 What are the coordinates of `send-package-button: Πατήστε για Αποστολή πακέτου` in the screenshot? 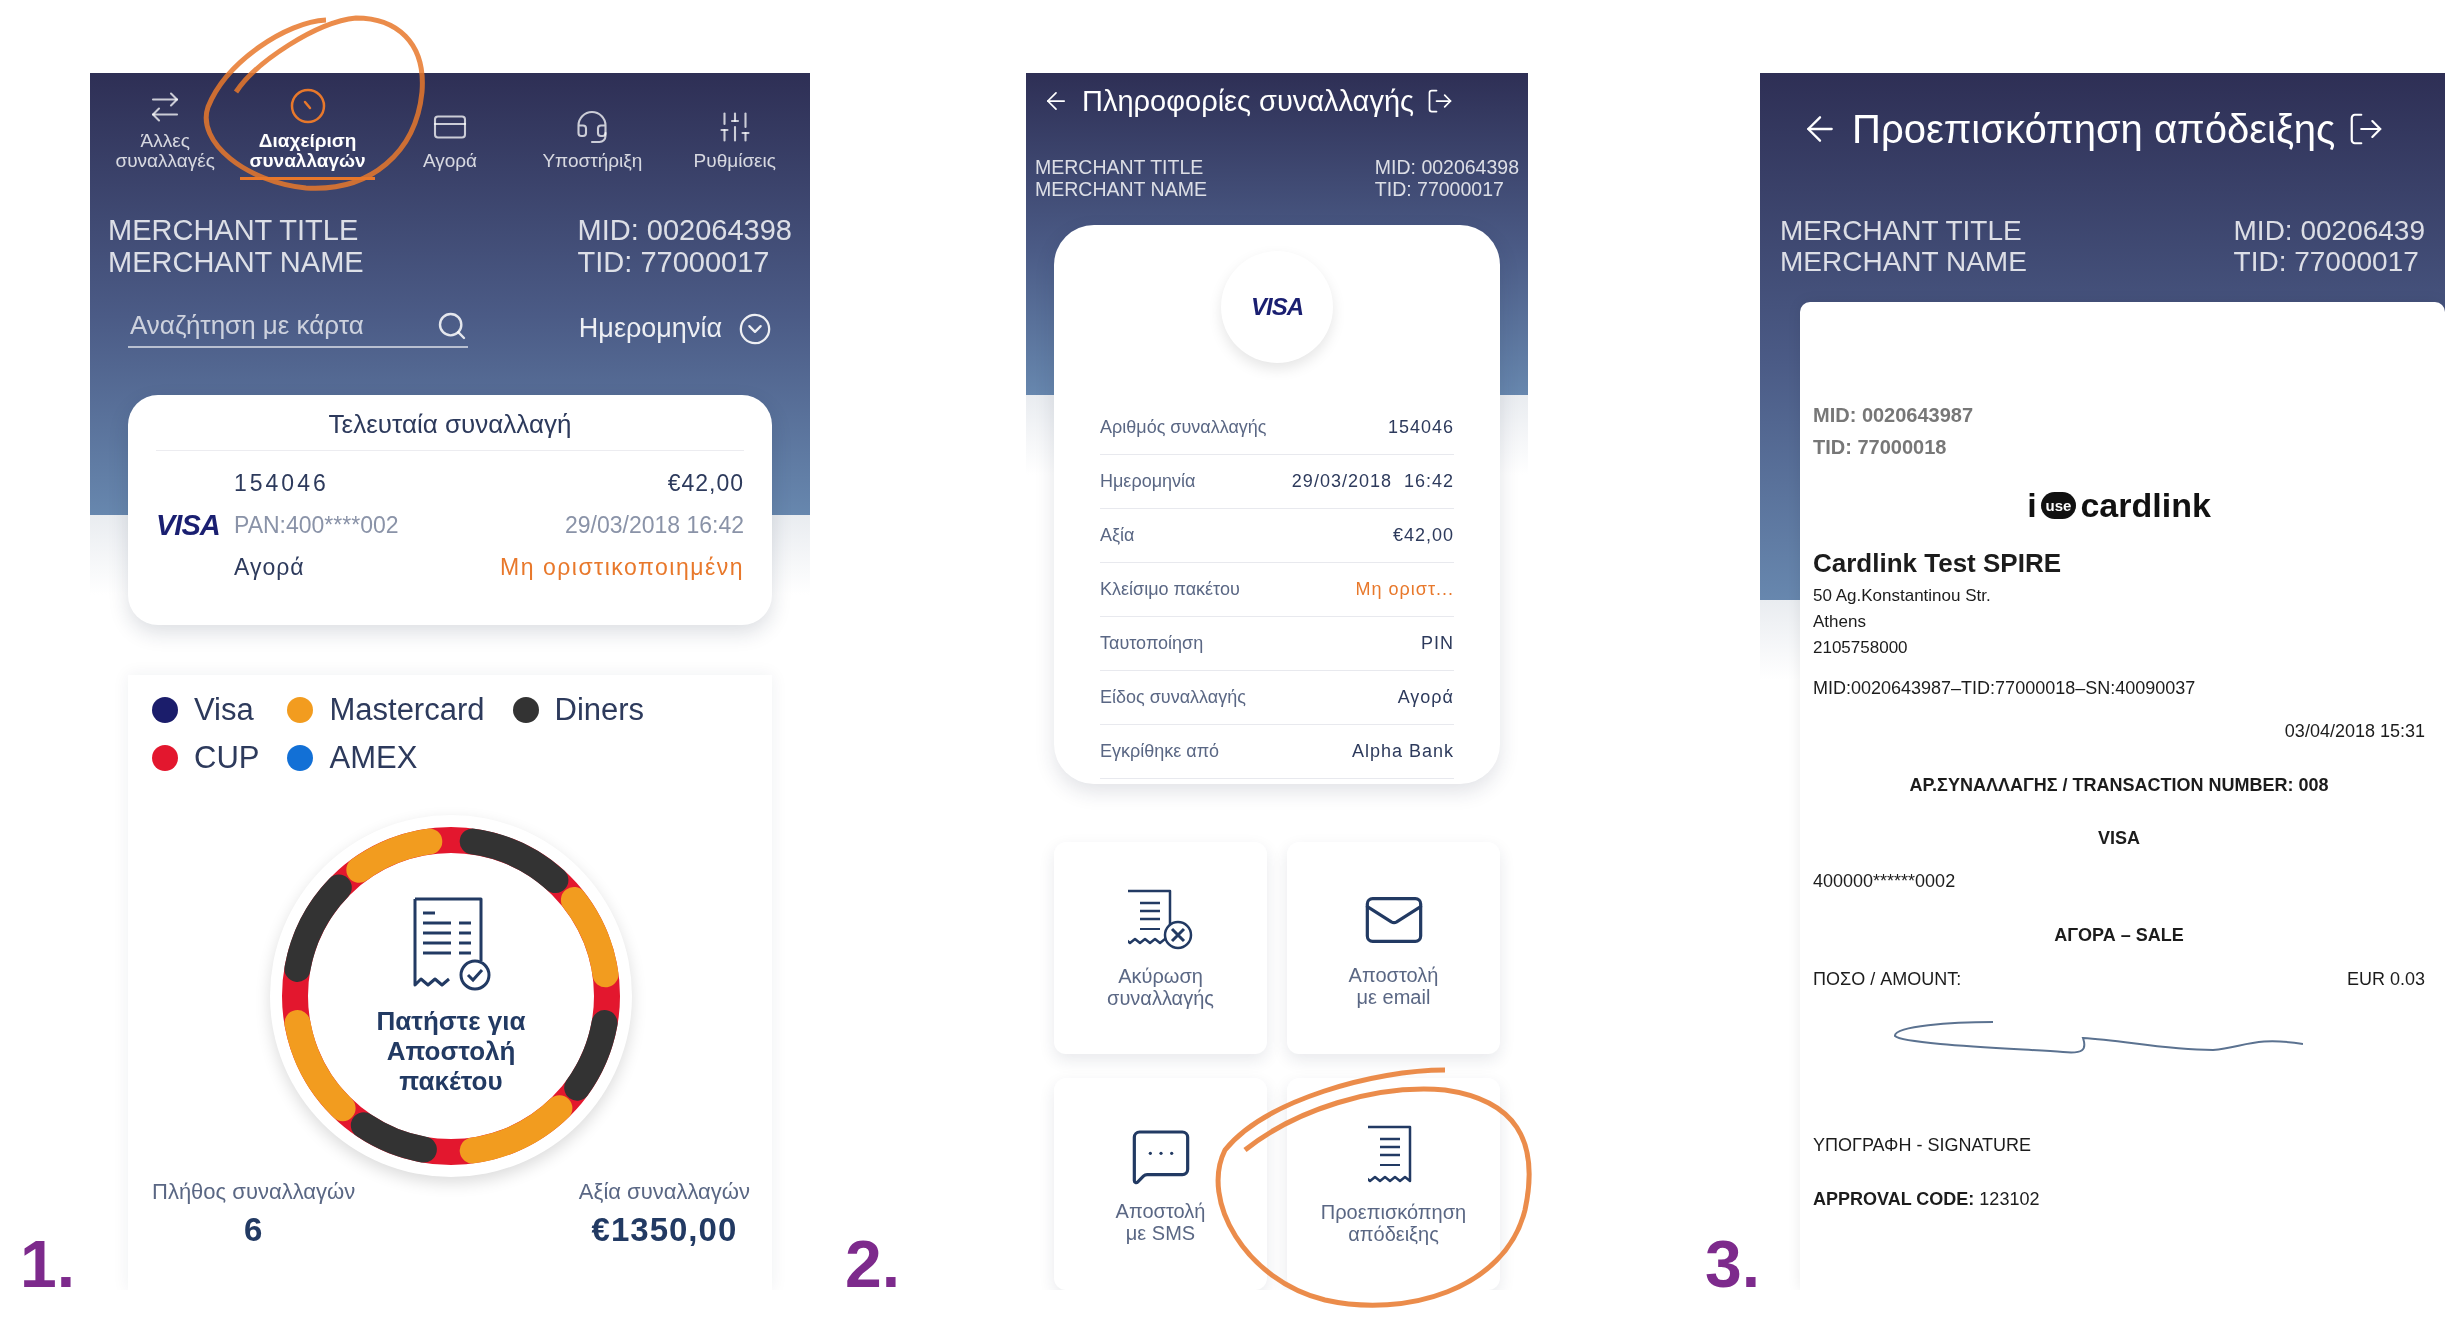 It's located at (451, 995).